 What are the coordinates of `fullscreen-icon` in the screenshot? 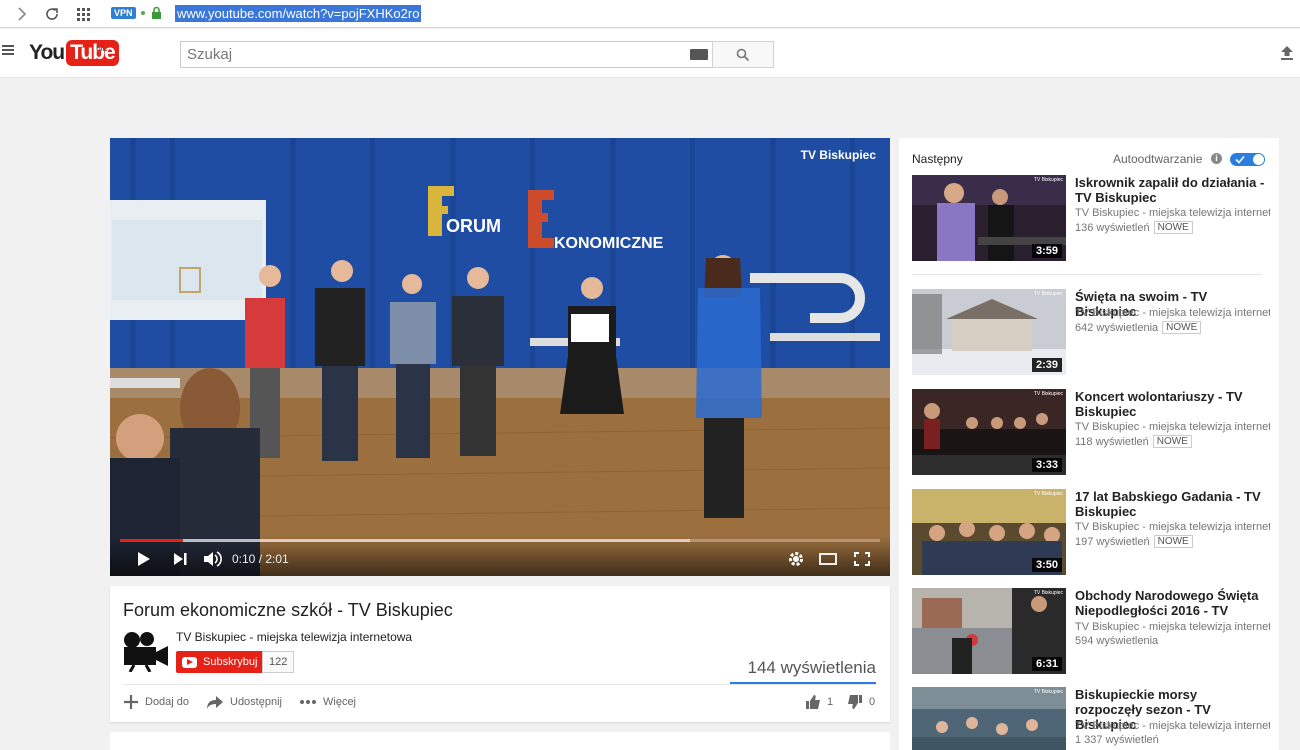 It's located at (862, 559).